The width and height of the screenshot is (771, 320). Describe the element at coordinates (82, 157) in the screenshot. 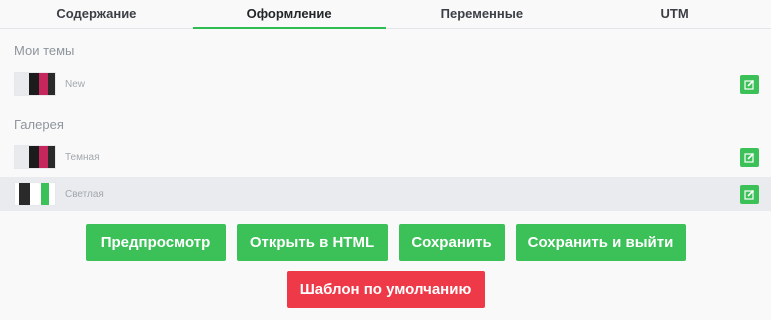

I see `theme-name: Темная` at that location.